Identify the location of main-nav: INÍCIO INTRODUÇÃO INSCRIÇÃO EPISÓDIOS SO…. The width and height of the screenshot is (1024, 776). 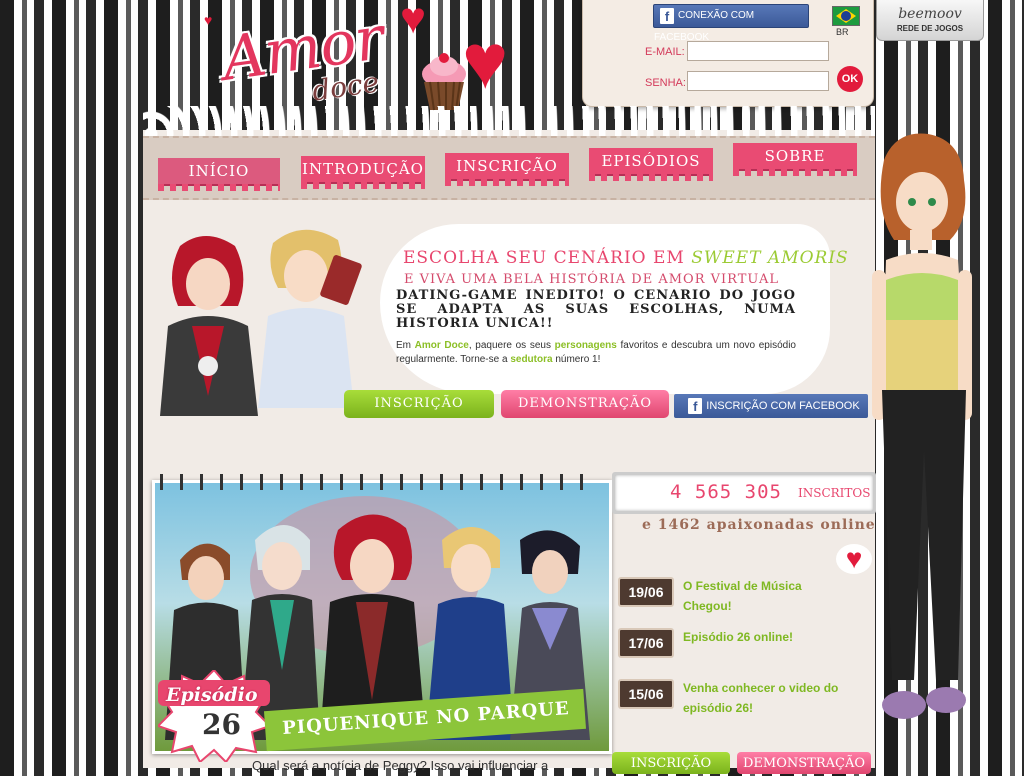
(509, 168).